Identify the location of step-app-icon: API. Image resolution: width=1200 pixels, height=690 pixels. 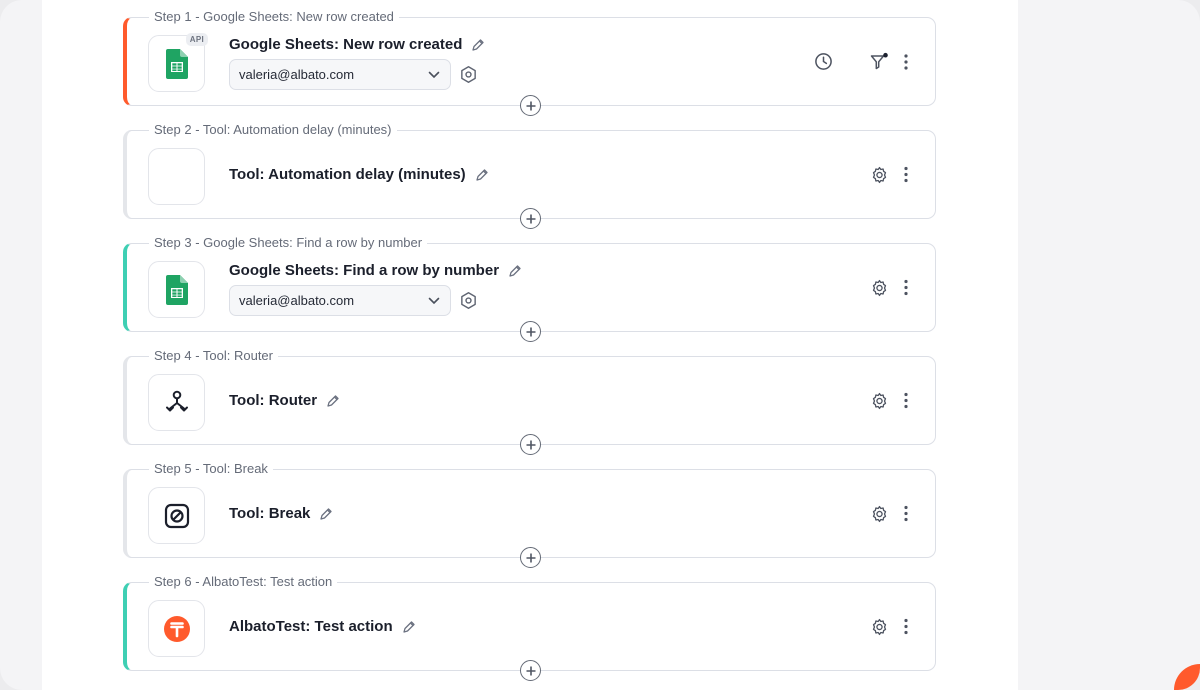
(178, 62).